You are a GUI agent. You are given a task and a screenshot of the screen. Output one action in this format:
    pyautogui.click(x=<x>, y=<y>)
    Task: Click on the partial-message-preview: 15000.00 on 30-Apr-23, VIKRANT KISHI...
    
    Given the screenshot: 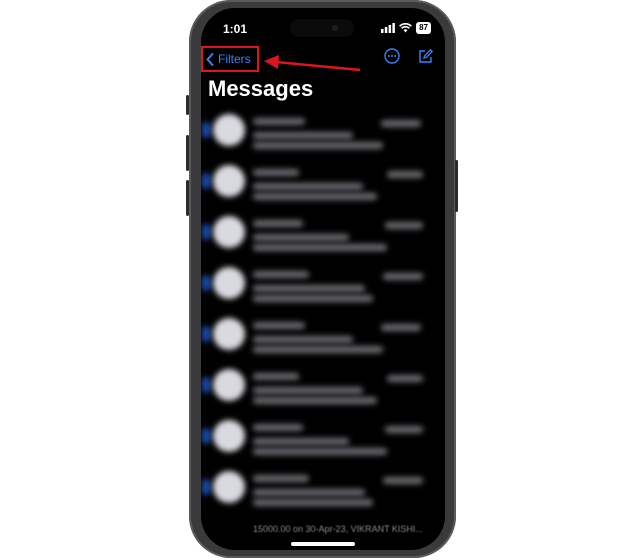 What is the action you would take?
    pyautogui.click(x=338, y=529)
    